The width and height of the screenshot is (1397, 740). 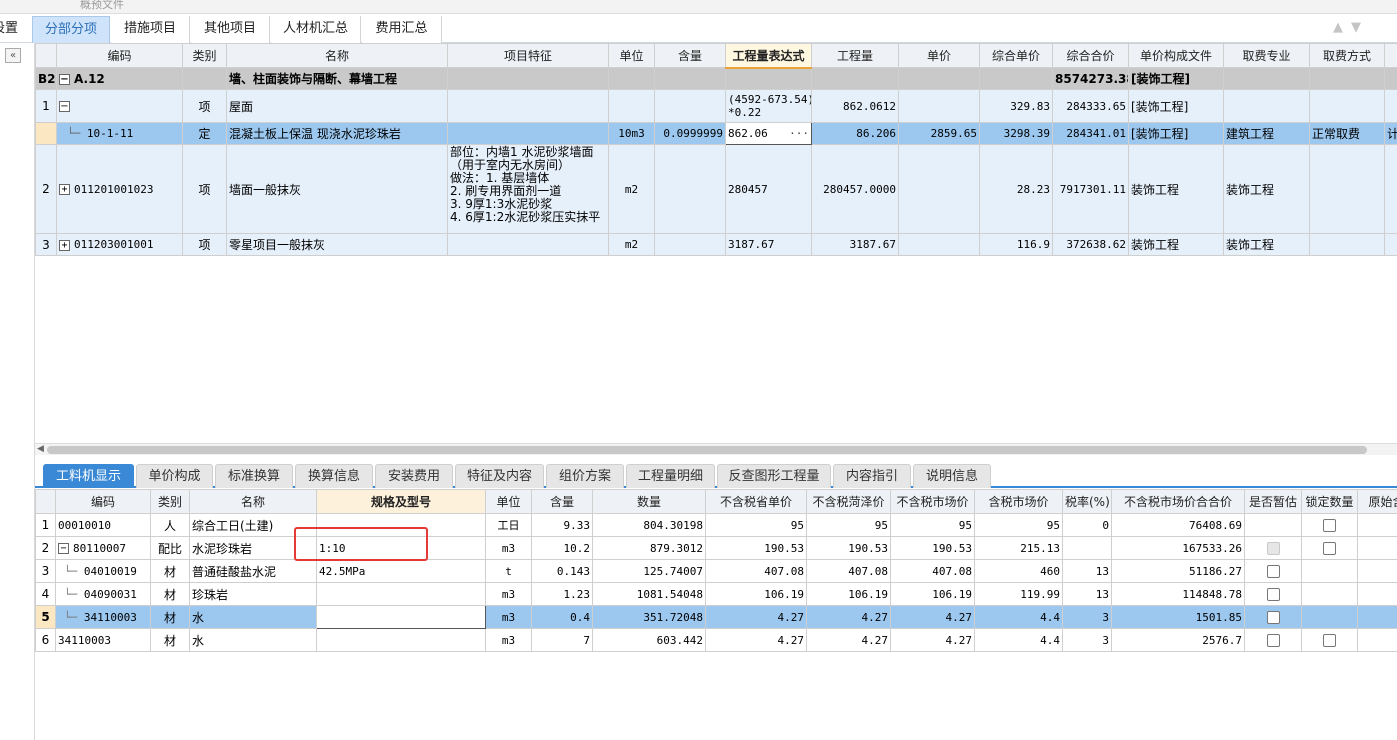 I want to click on horizontal-scrollbar: ◀, so click(x=716, y=449).